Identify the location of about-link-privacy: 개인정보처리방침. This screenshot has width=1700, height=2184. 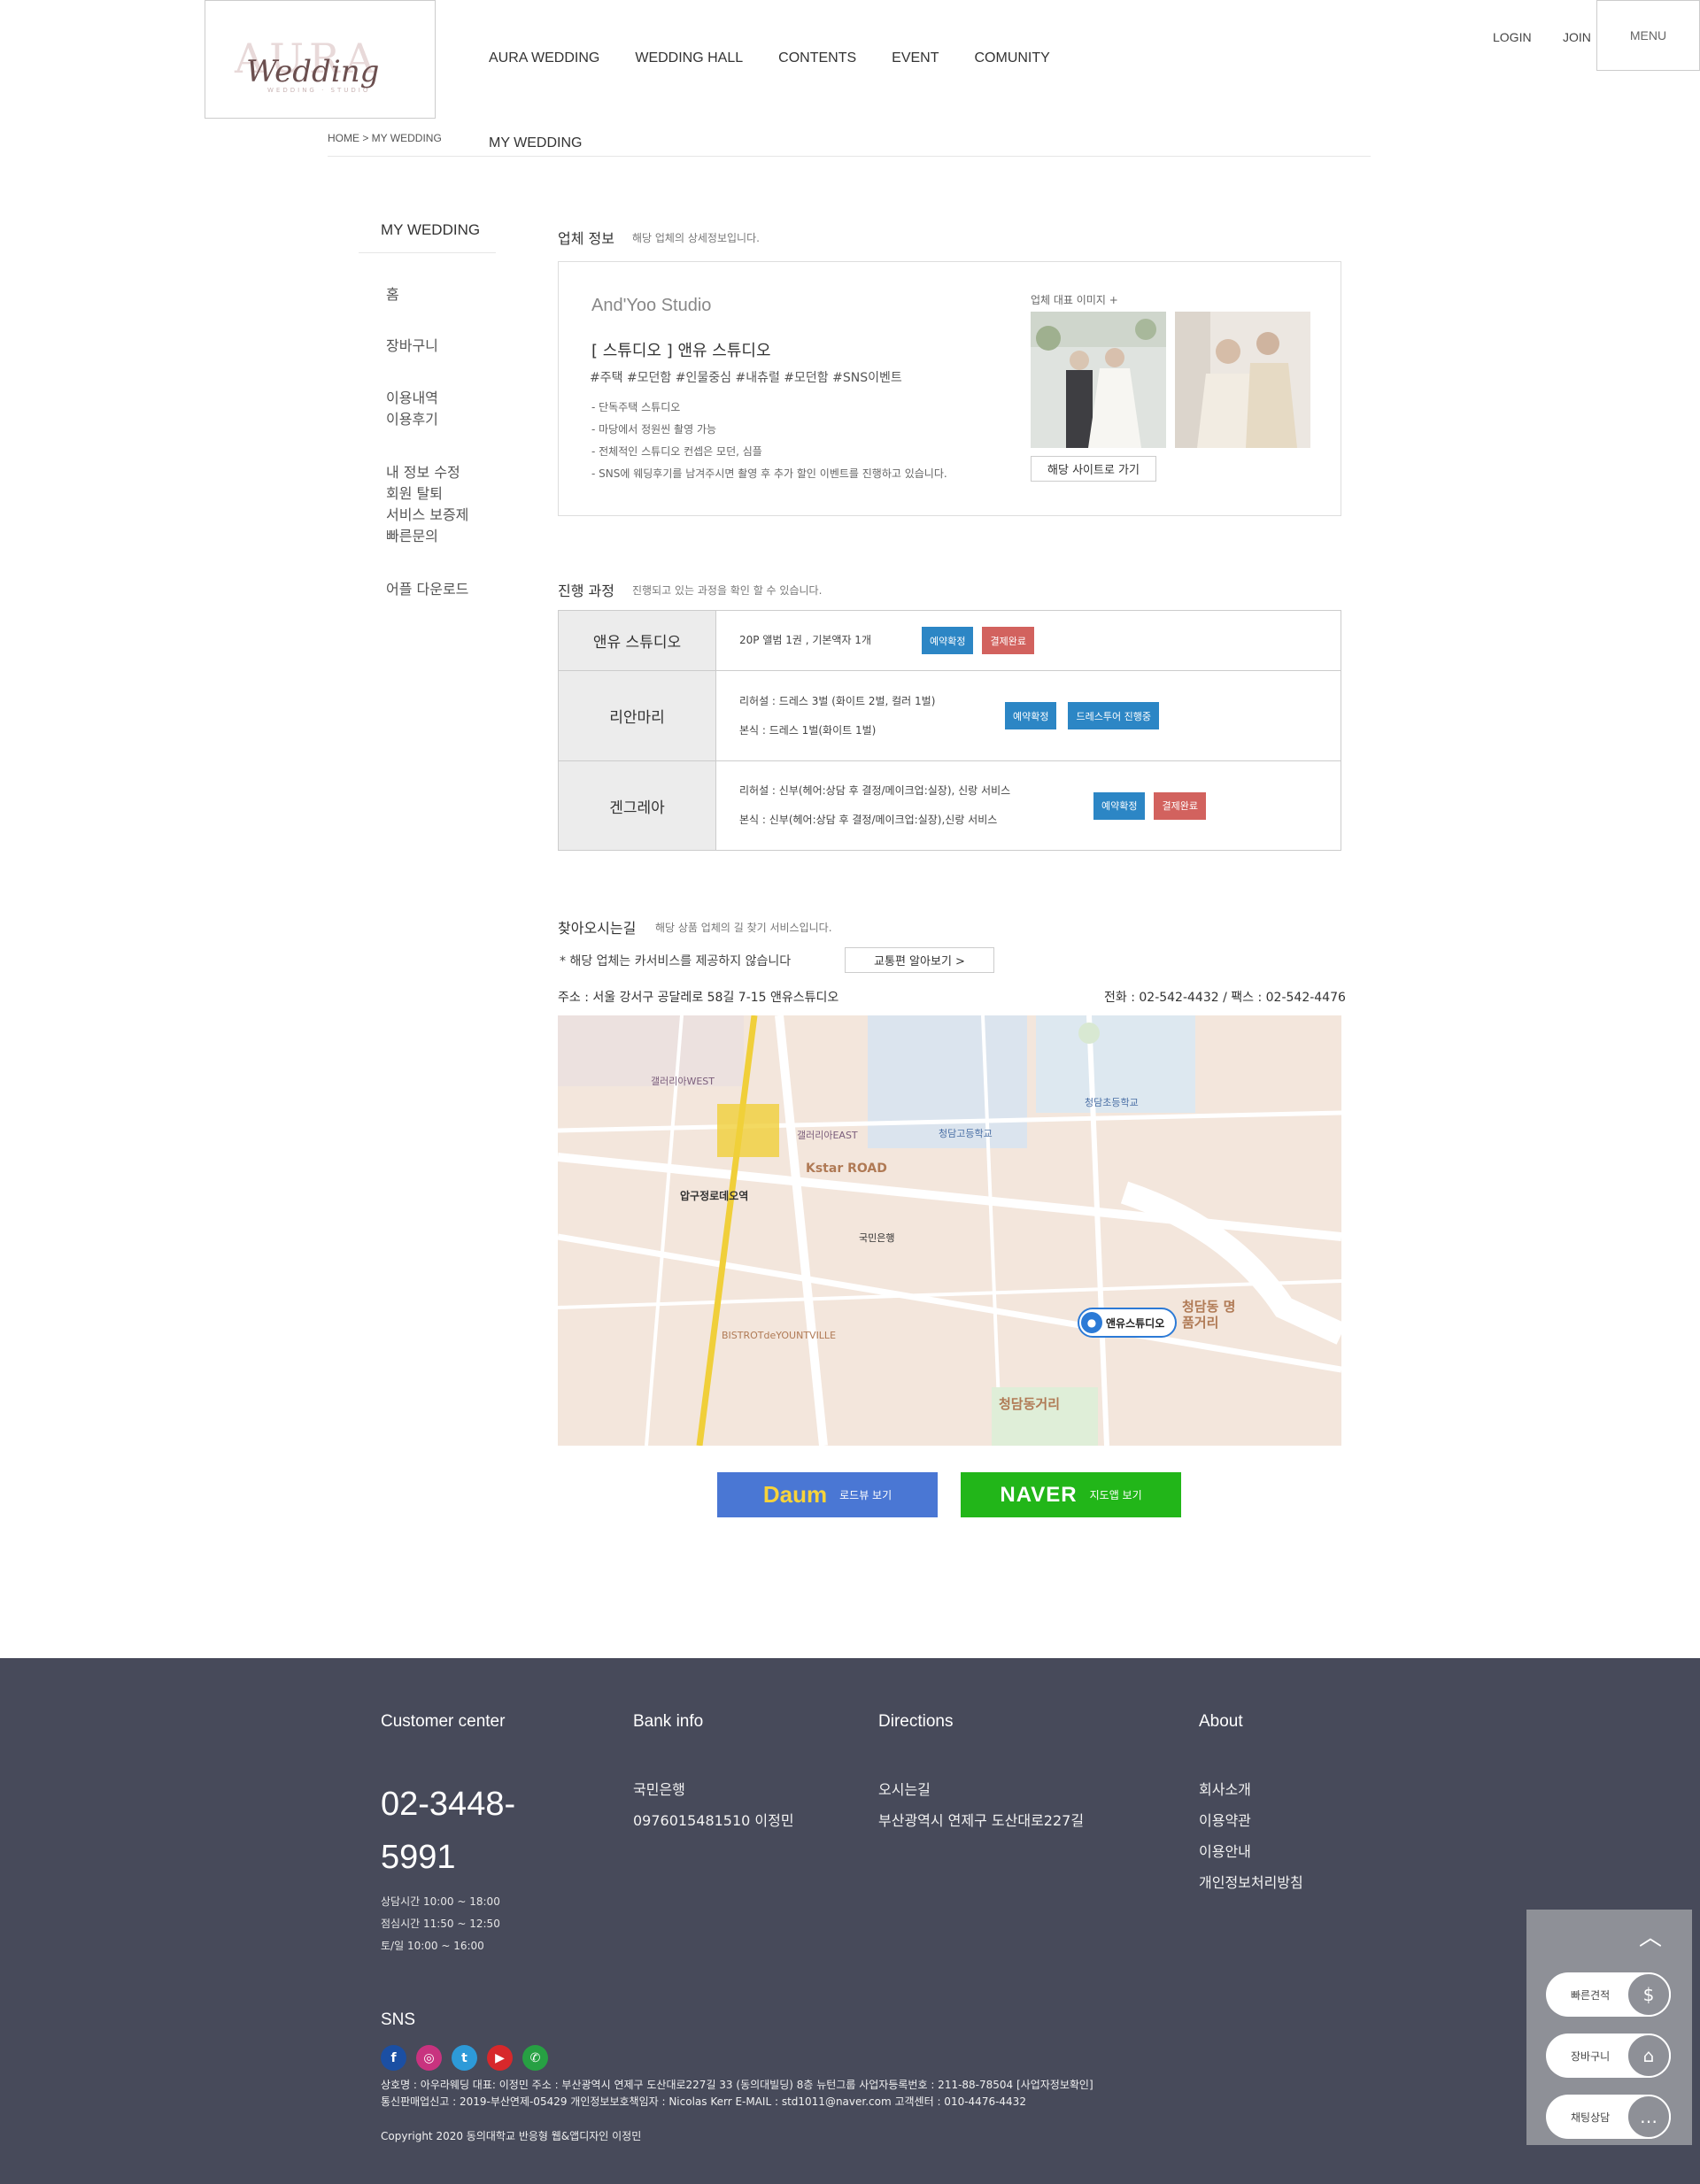
(1251, 1882).